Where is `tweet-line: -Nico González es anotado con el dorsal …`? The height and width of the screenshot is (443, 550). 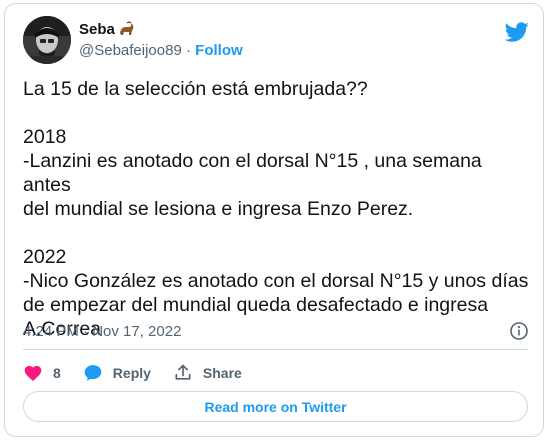 tweet-line: -Nico González es anotado con el dorsal … is located at coordinates (276, 281).